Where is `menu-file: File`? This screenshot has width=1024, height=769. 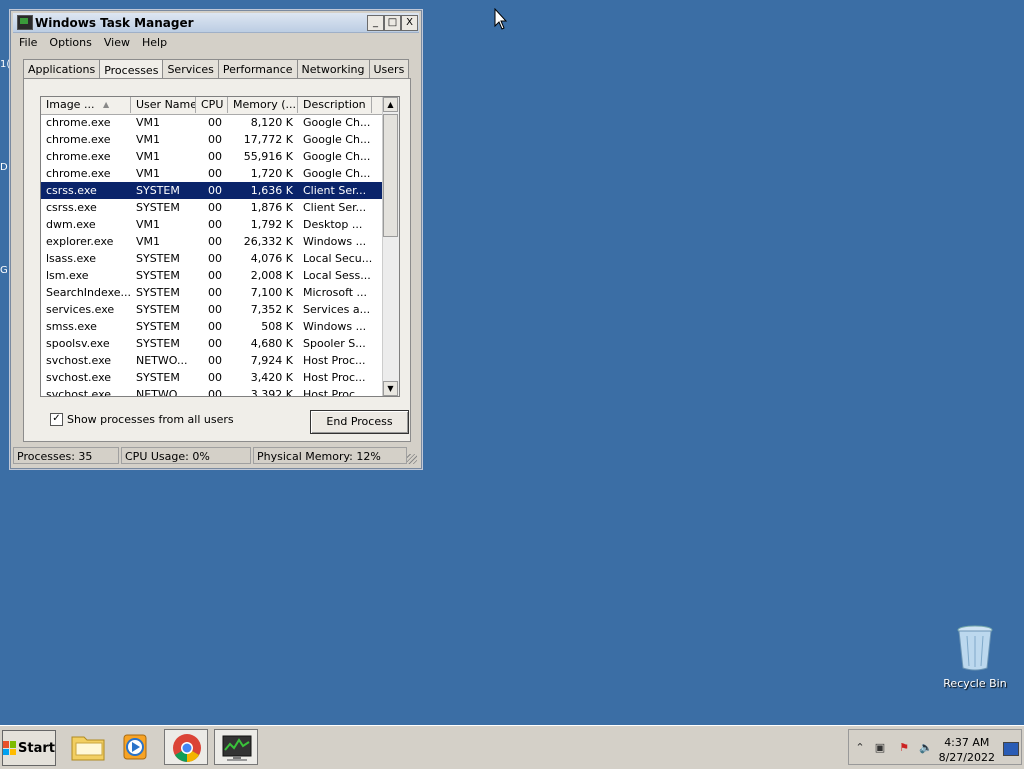 menu-file: File is located at coordinates (28, 41).